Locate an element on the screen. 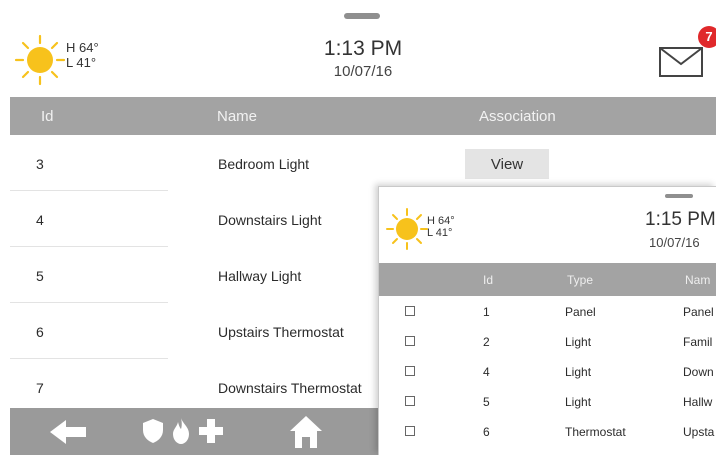  table-row: 3 Bedroom Light View is located at coordinates (363, 163).